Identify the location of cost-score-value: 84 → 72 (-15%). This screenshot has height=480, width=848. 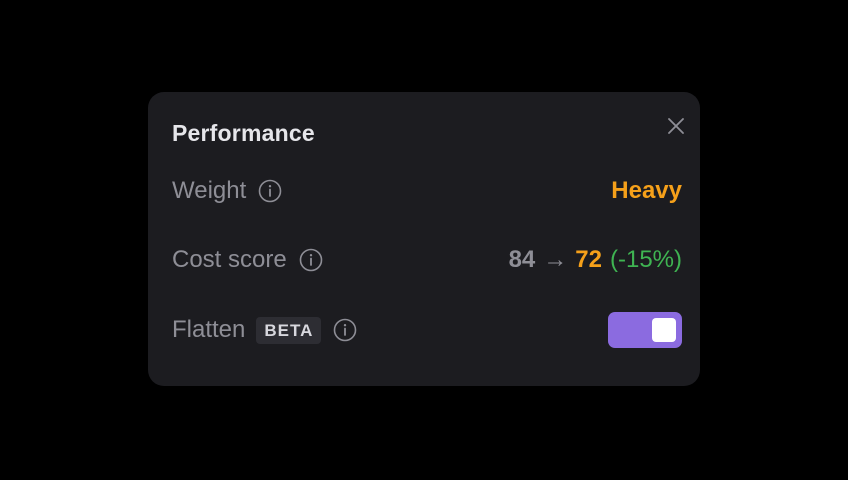
(595, 260).